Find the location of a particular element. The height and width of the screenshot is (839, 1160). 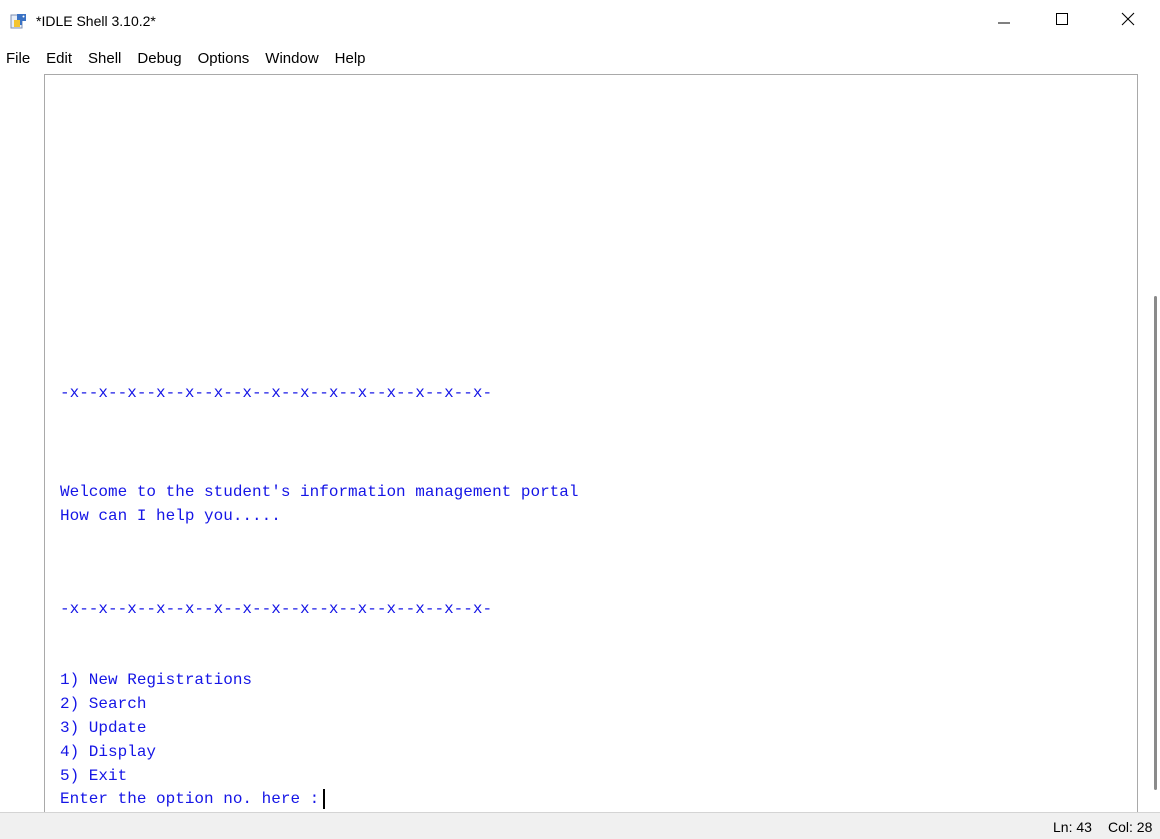

menu-help: Help is located at coordinates (350, 59).